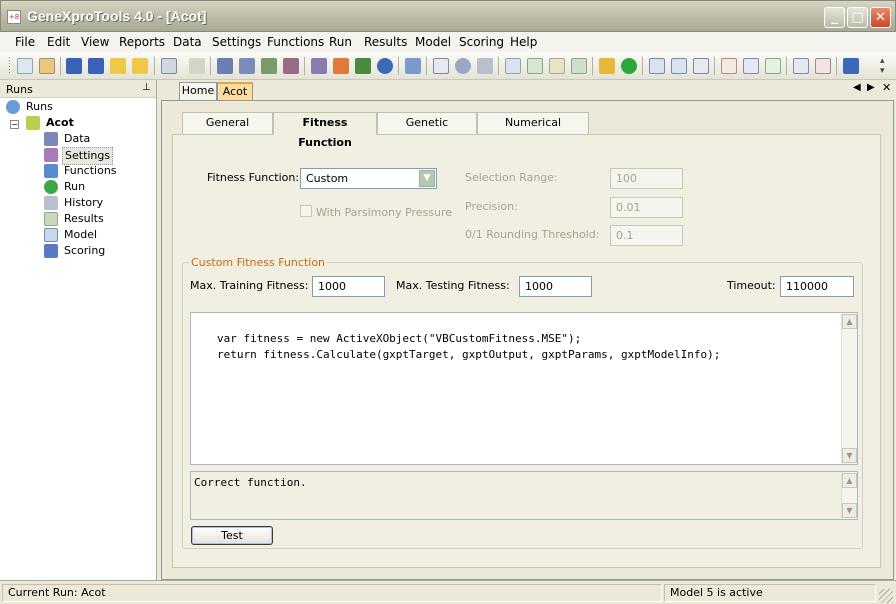 The image size is (896, 604). I want to click on tree-item-functions: Functions, so click(94, 171).